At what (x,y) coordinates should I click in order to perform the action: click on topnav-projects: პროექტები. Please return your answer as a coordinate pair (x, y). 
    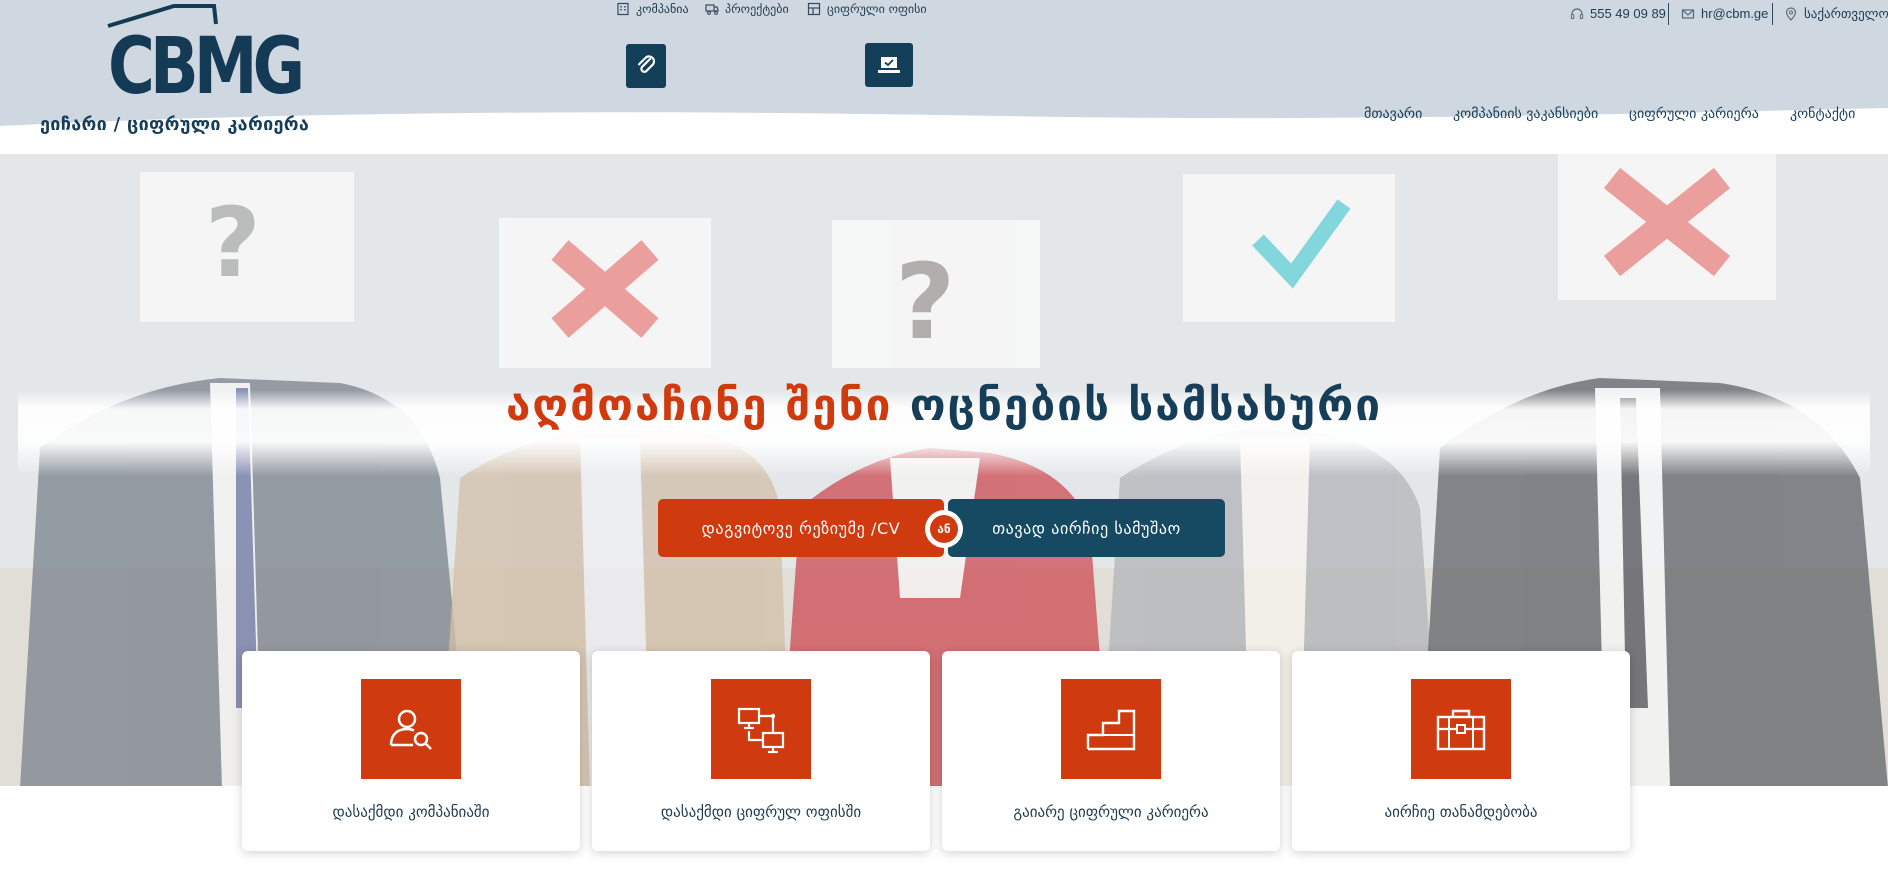
    Looking at the image, I should click on (747, 9).